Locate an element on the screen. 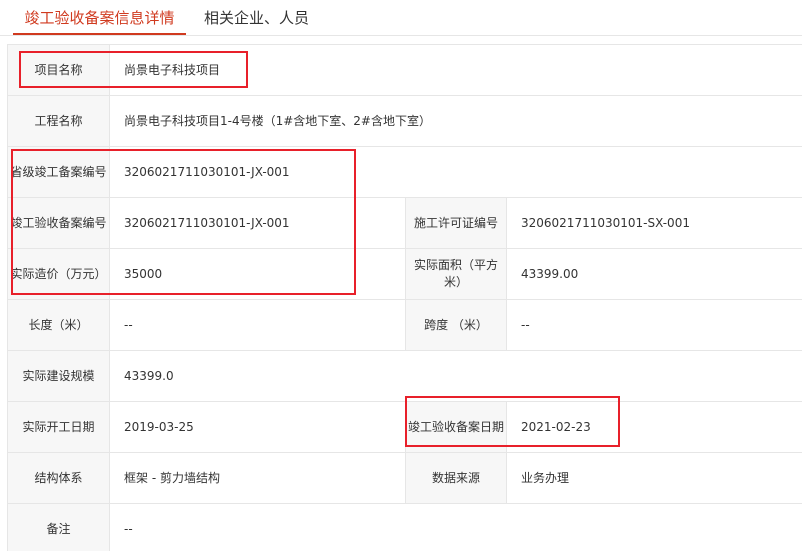 The image size is (802, 551). construction-permit-no-label: 施工许可证编号 is located at coordinates (456, 223).